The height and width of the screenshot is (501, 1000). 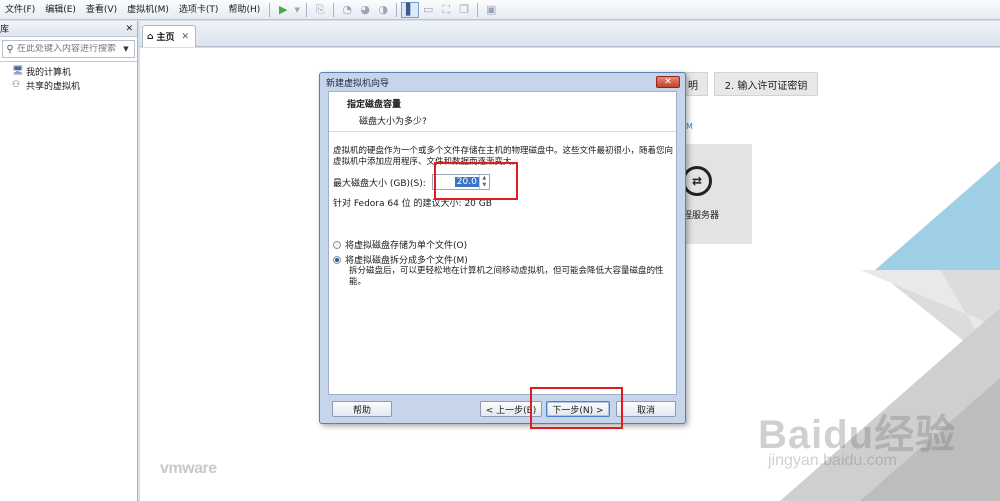 I want to click on max-disk-size-label: 最大磁盘大小 (GB)(S):, so click(x=379, y=183).